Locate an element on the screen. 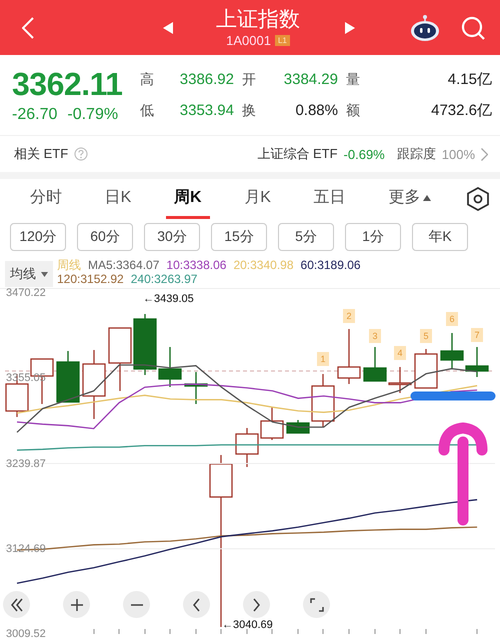 This screenshot has height=643, width=500. interval-tab: 15分 is located at coordinates (239, 237).